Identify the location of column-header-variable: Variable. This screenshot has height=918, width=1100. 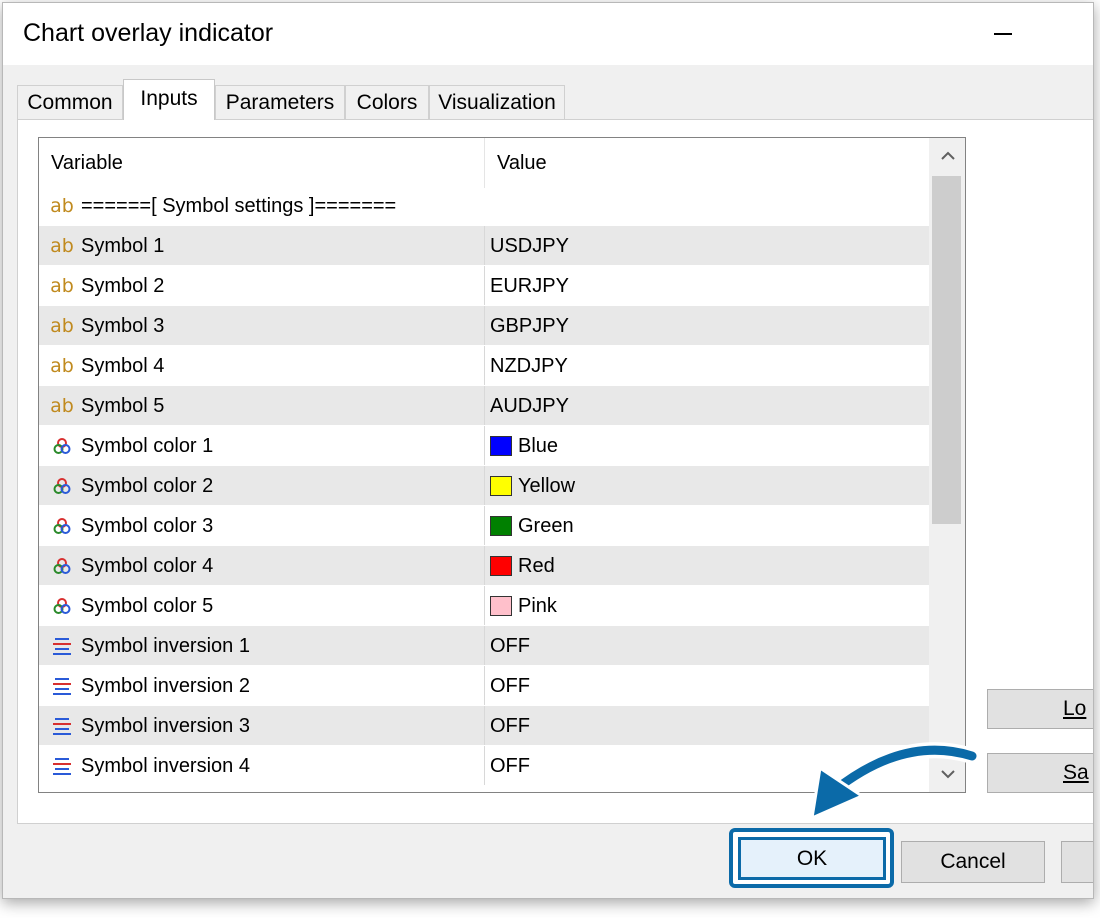
(261, 163).